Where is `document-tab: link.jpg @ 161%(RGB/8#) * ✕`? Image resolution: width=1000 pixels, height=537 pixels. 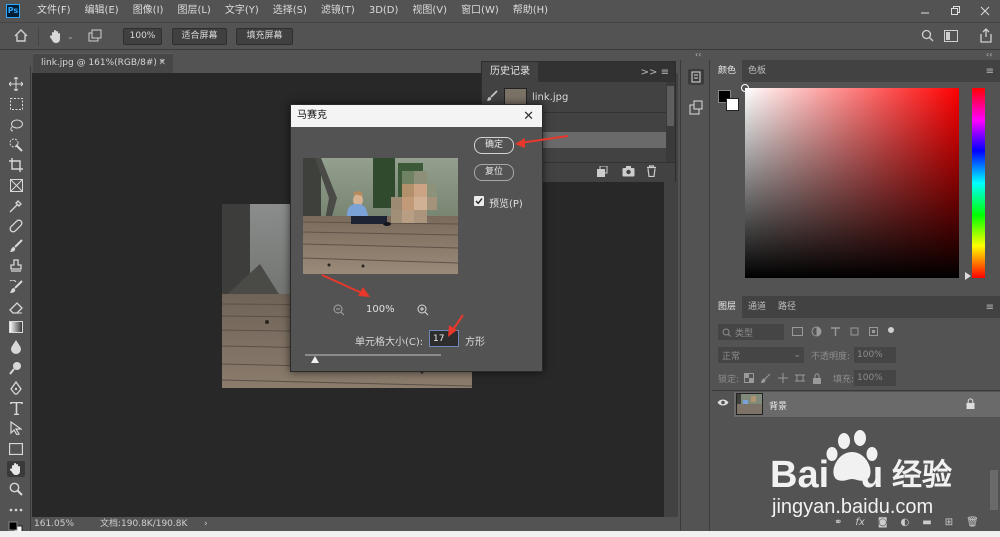 document-tab: link.jpg @ 161%(RGB/8#) * ✕ is located at coordinates (103, 63).